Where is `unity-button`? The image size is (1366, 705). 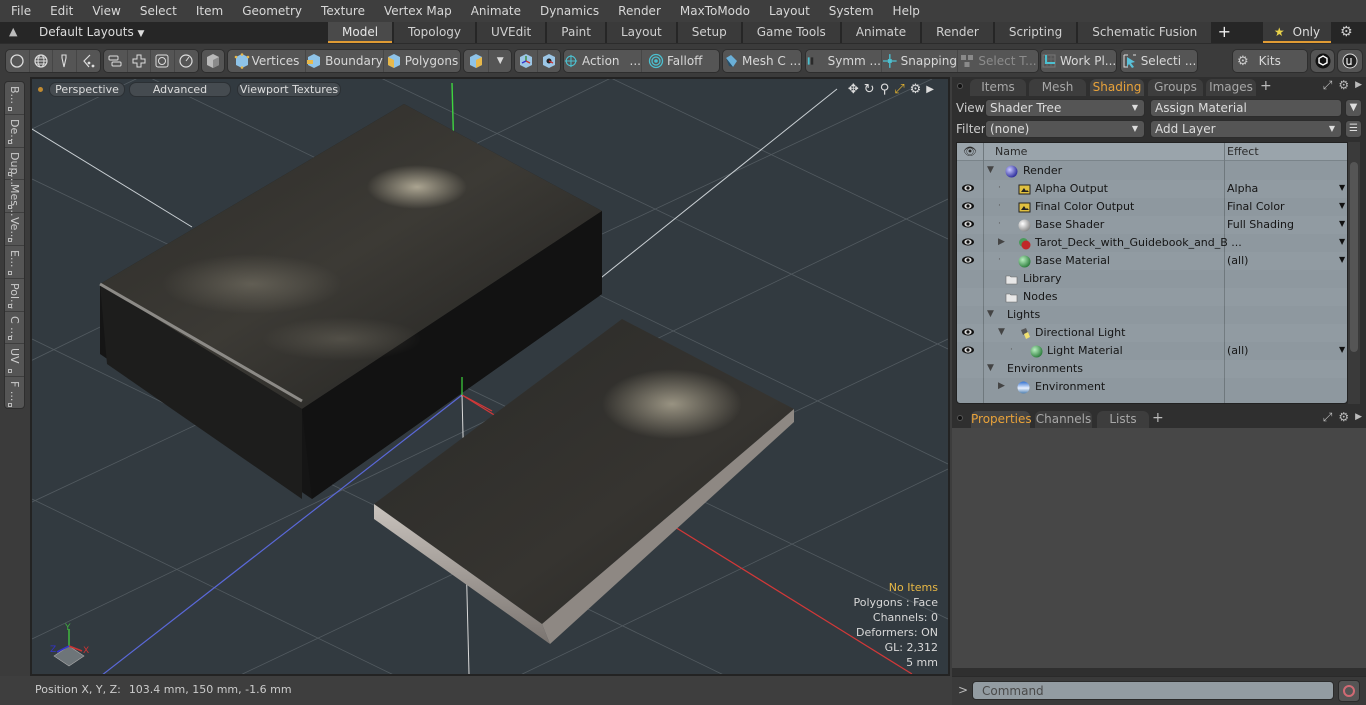
unity-button is located at coordinates (1322, 61).